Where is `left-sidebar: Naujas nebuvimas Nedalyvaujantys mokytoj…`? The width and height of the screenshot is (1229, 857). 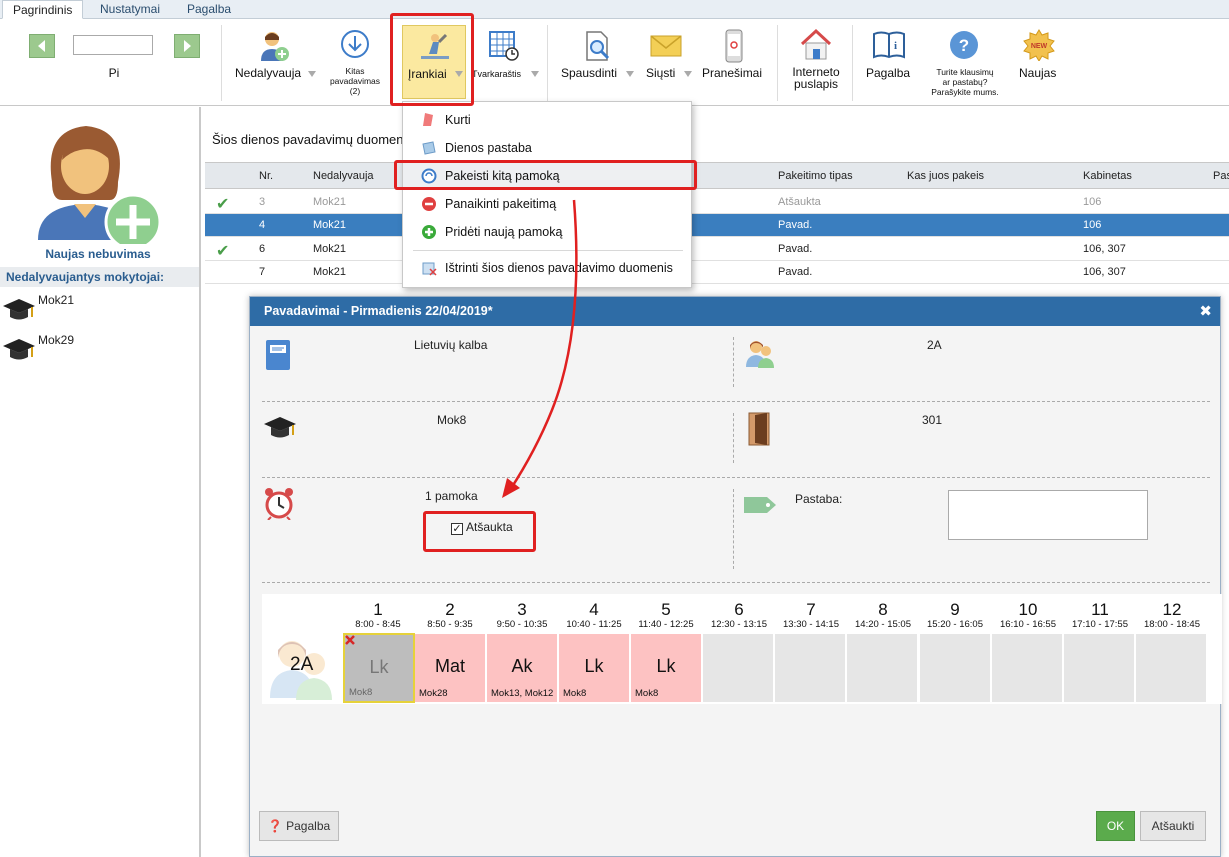
left-sidebar: Naujas nebuvimas Nedalyvaujantys mokytoj… is located at coordinates (100, 482).